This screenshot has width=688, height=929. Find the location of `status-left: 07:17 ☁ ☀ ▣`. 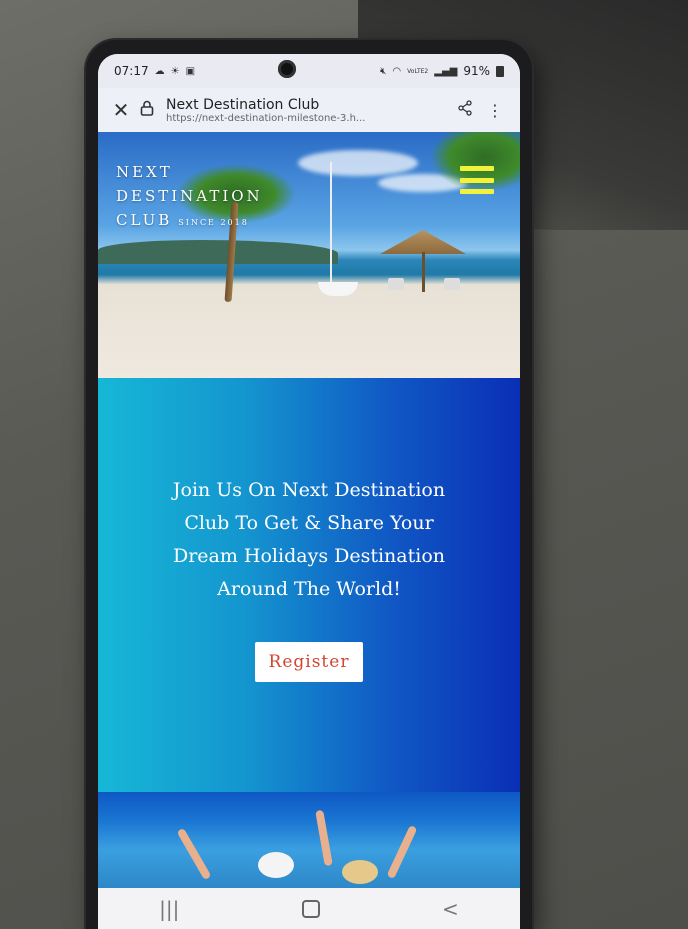

status-left: 07:17 ☁ ☀ ▣ is located at coordinates (154, 71).